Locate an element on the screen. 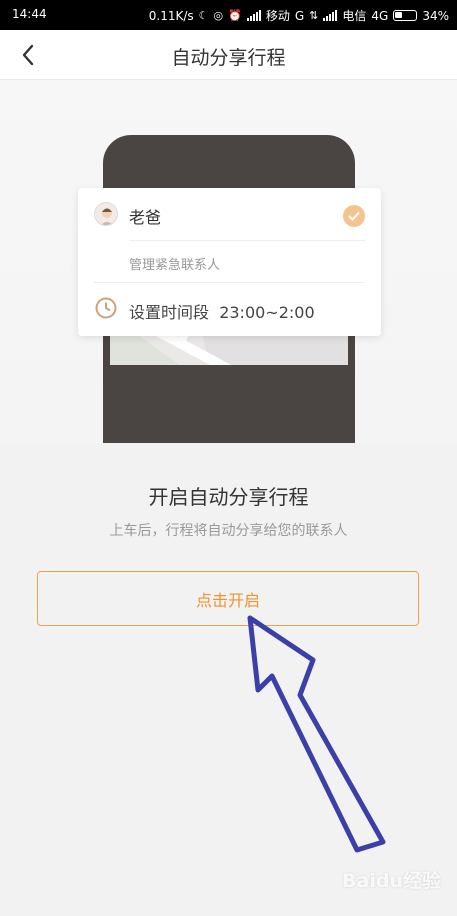 The image size is (457, 916). data-arrows-icon: ⇅ is located at coordinates (314, 15).